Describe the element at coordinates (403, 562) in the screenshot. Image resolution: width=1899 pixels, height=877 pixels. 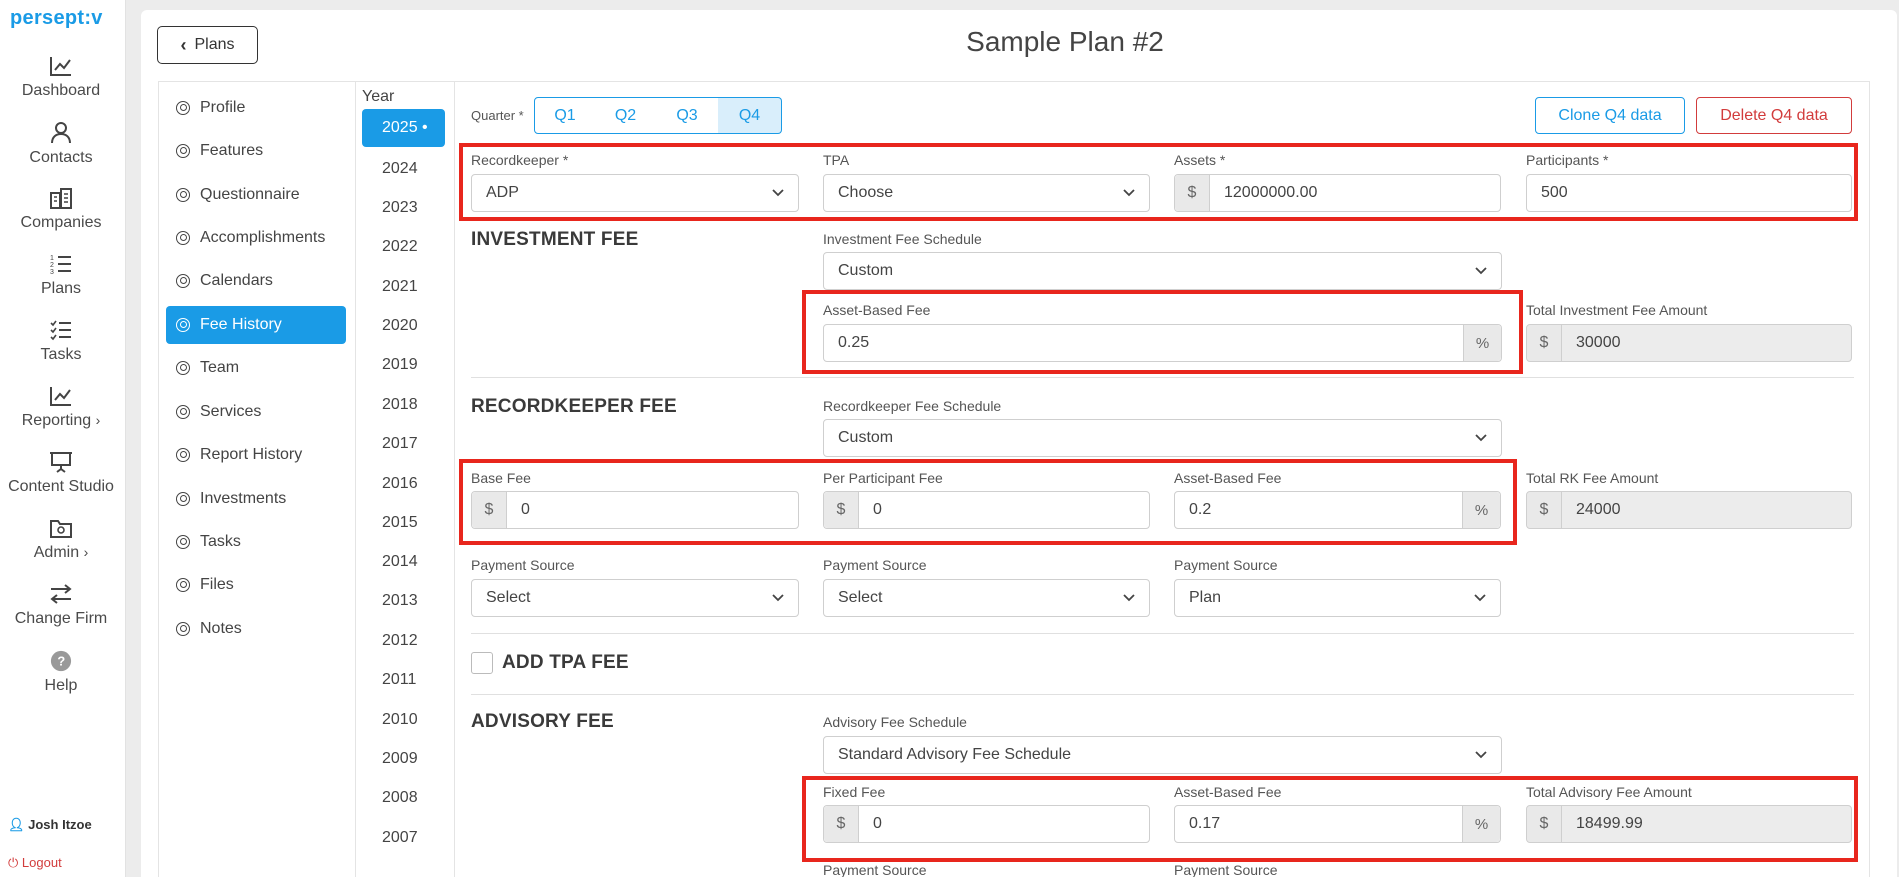
I see `year-item: 2014` at that location.